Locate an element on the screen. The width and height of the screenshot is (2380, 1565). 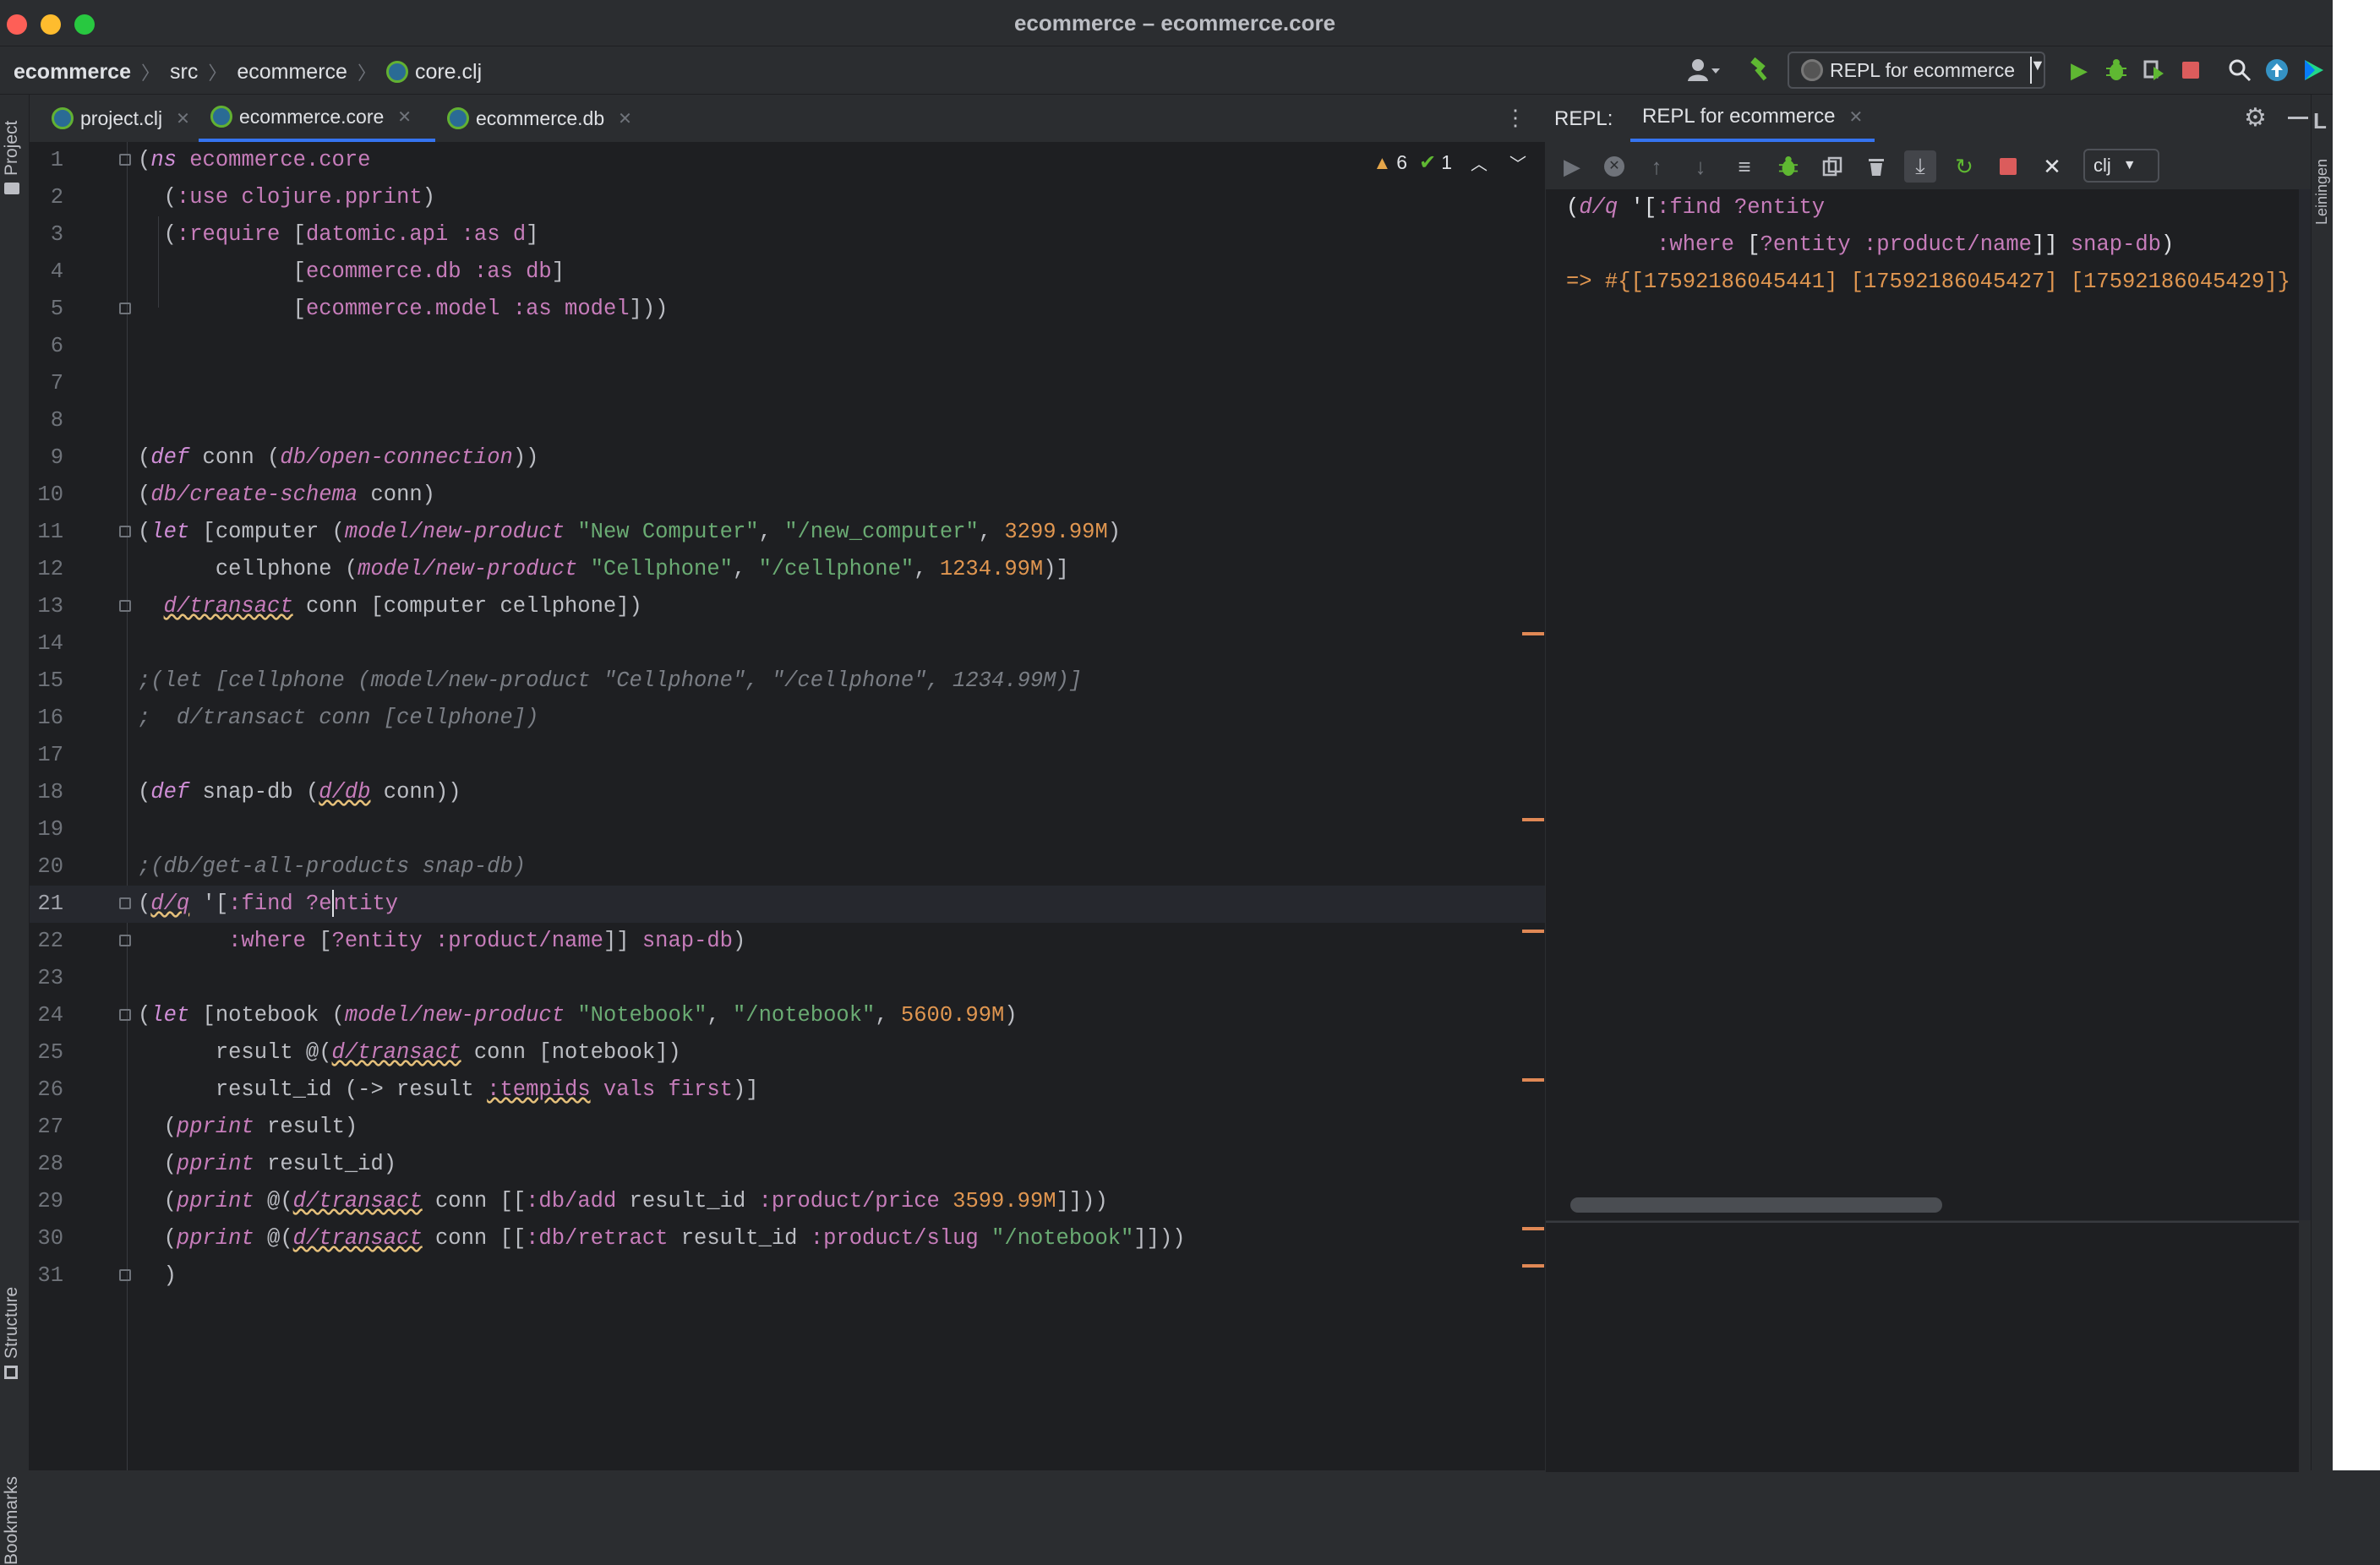
tab-project-clj: project.clj ✕ is located at coordinates (121, 118).